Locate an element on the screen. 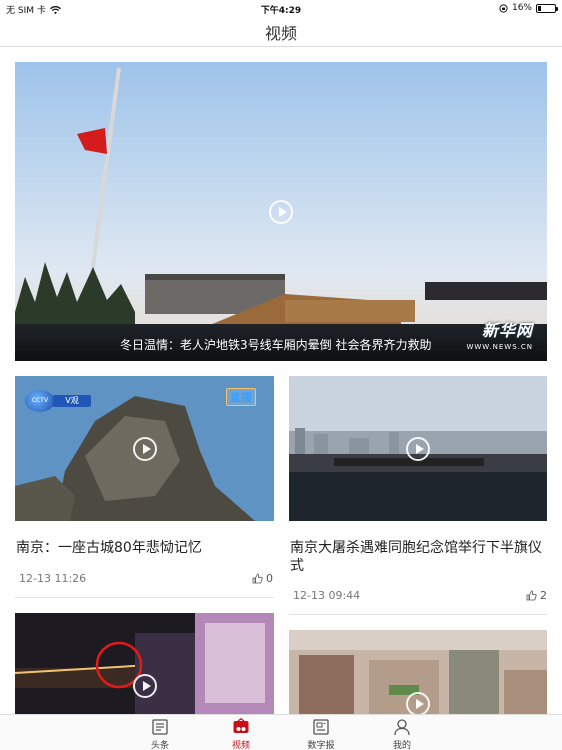 The height and width of the screenshot is (750, 562). video-card-thumbnail: CCTV V观 直播 is located at coordinates (144, 448).